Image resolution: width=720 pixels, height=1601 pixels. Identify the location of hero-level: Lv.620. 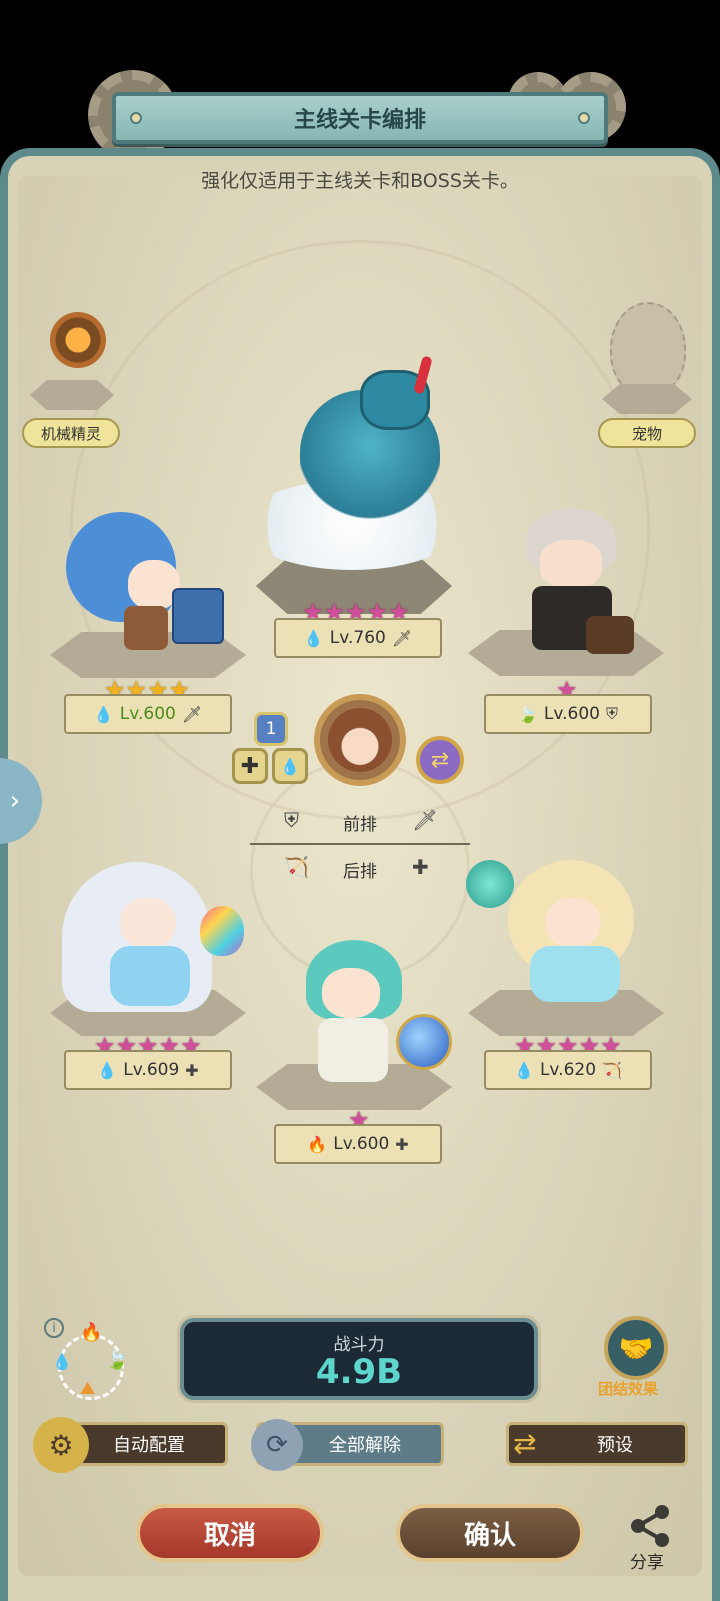
(568, 1070).